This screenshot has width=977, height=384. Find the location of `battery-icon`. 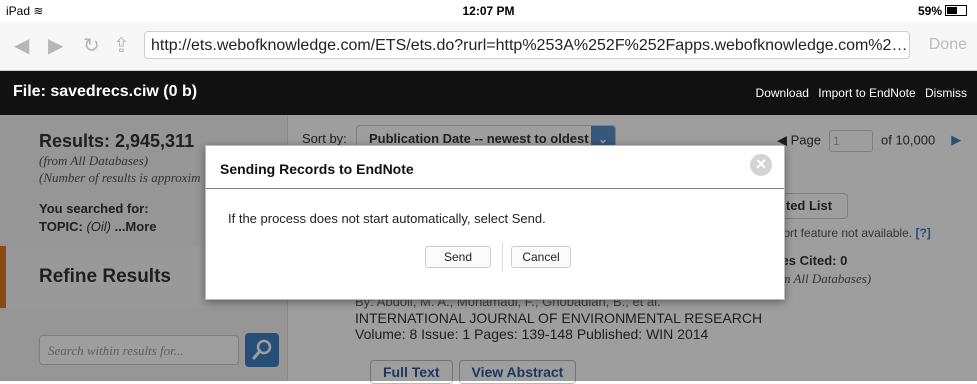

battery-icon is located at coordinates (956, 10).